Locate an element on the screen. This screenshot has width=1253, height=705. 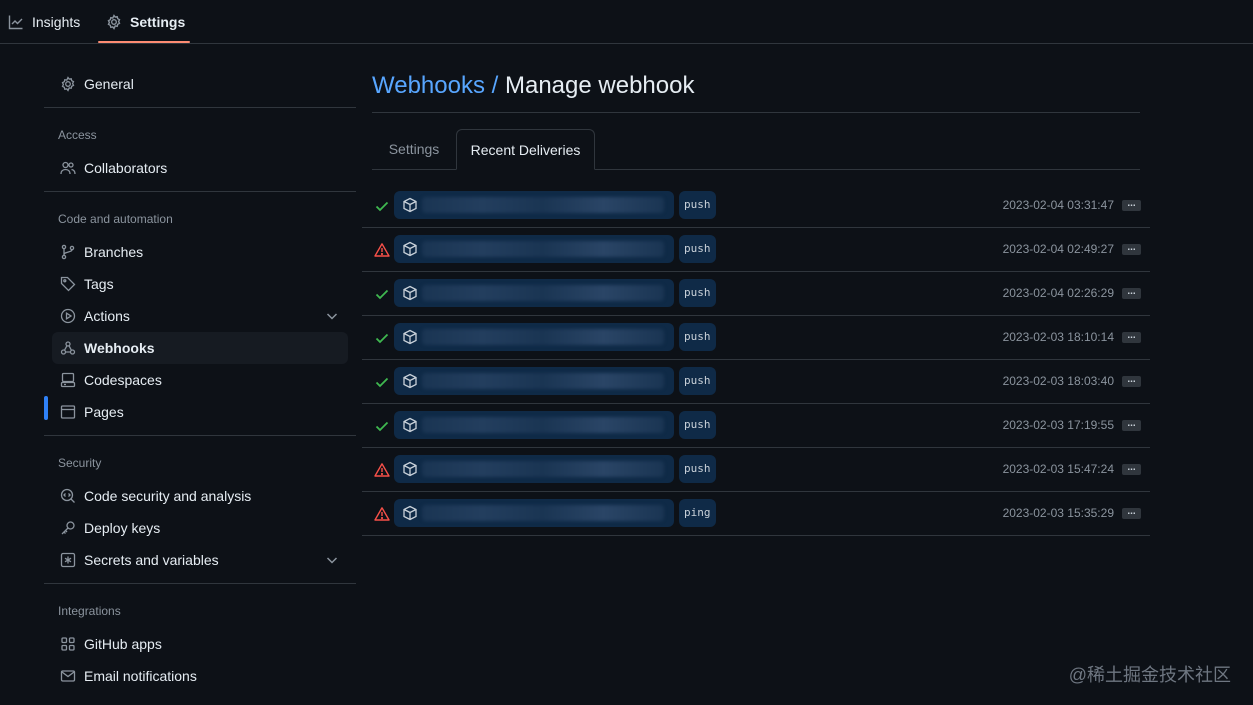
sidebar-heading-code-automation: Code and automation is located at coordinates (115, 219).